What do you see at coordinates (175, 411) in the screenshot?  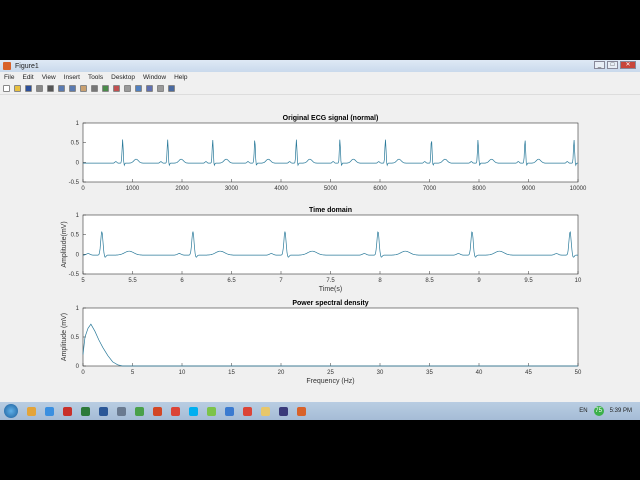 I see `taskbar-chrome-icon` at bounding box center [175, 411].